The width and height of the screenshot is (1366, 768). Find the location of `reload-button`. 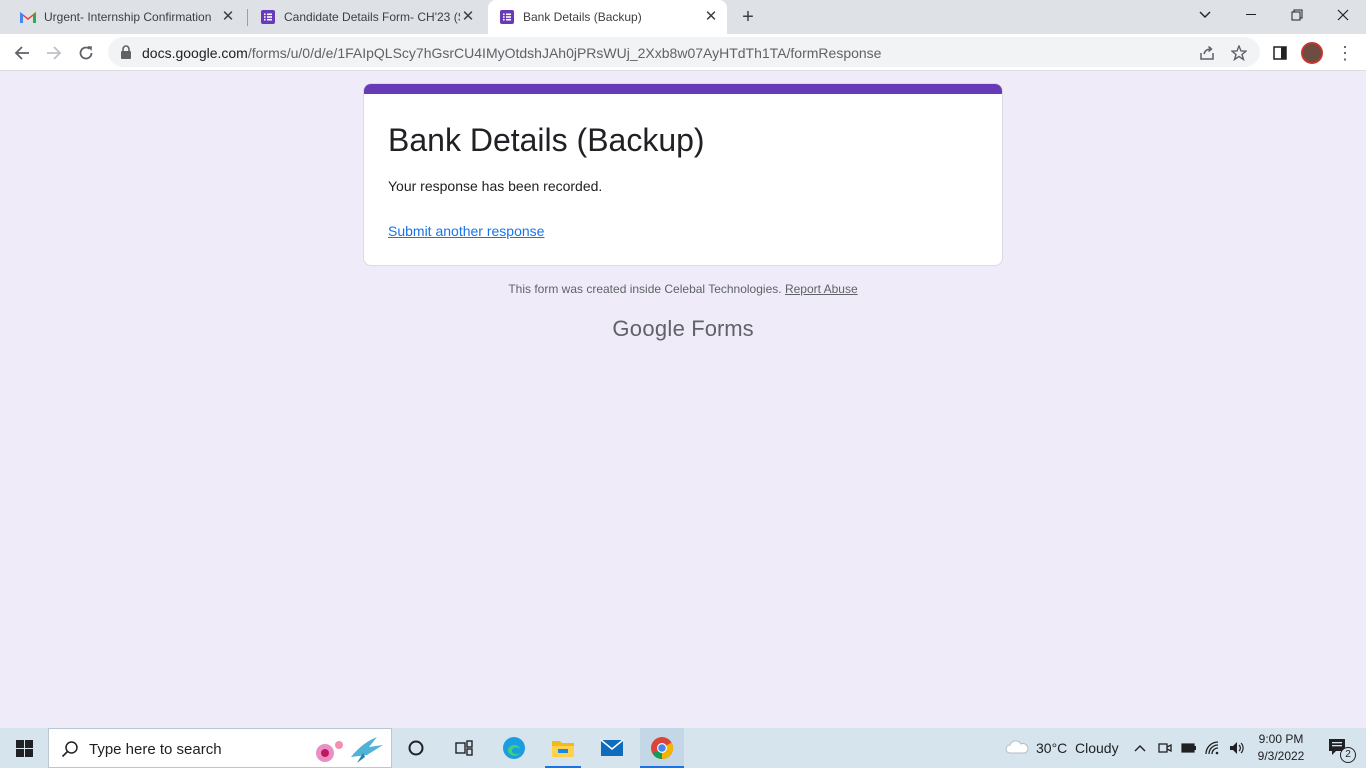

reload-button is located at coordinates (86, 53).